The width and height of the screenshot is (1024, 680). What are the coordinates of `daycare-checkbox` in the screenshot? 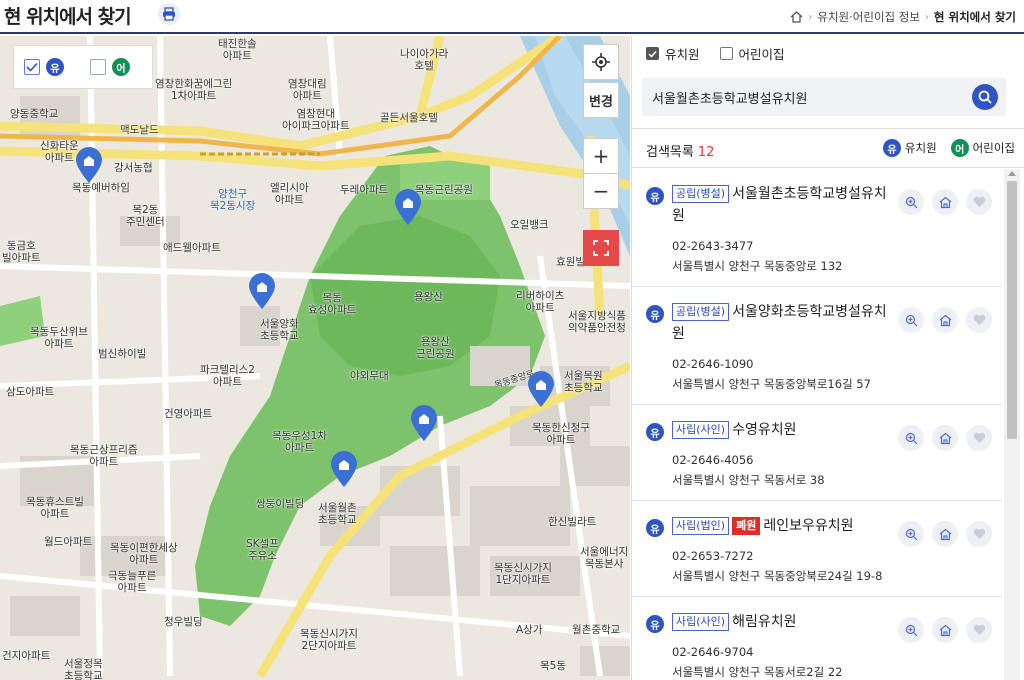 It's located at (726, 53).